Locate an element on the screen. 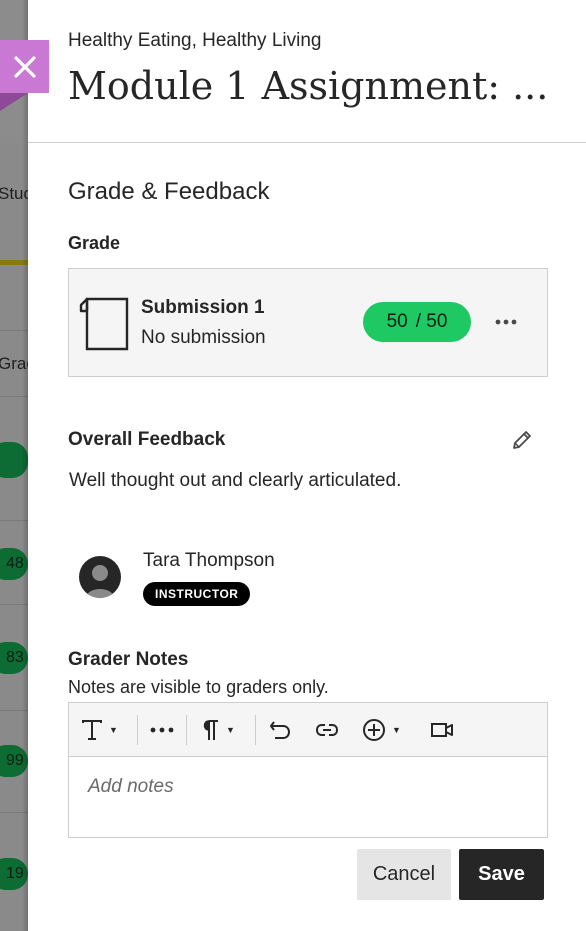 The width and height of the screenshot is (586, 931). grader-notes-heading: Grader Notes is located at coordinates (128, 659).